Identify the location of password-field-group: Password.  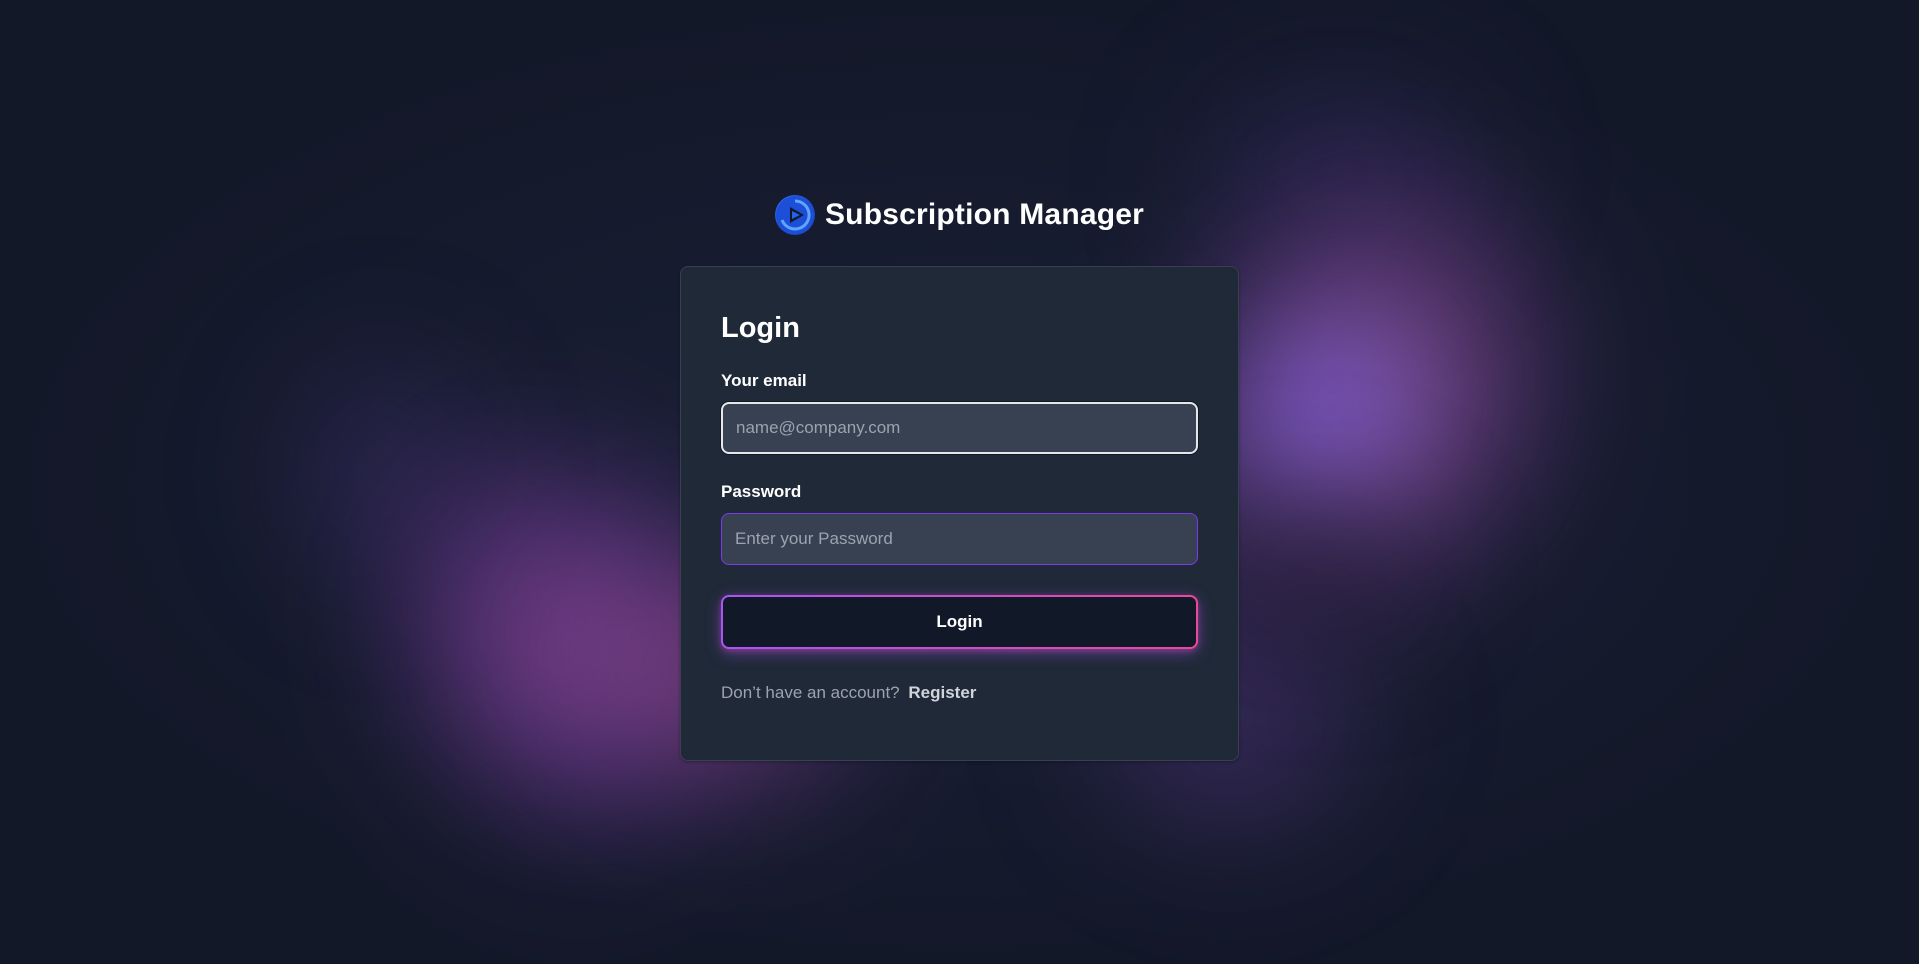
(959, 523).